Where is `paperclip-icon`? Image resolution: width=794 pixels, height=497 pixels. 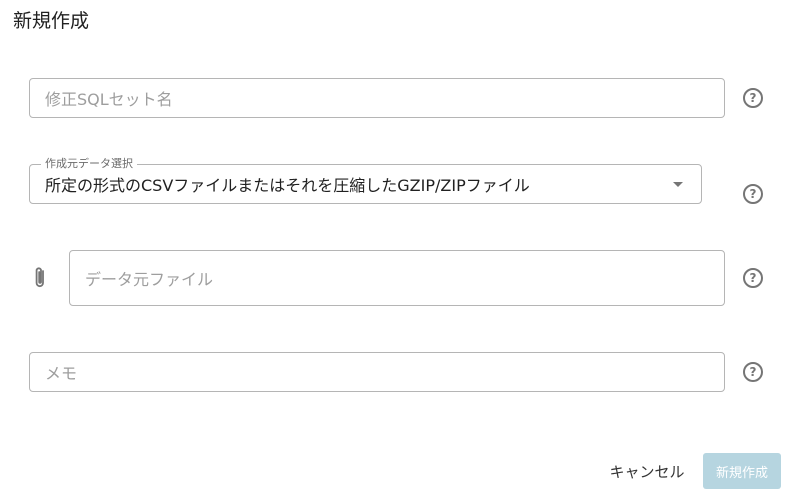
paperclip-icon is located at coordinates (40, 278).